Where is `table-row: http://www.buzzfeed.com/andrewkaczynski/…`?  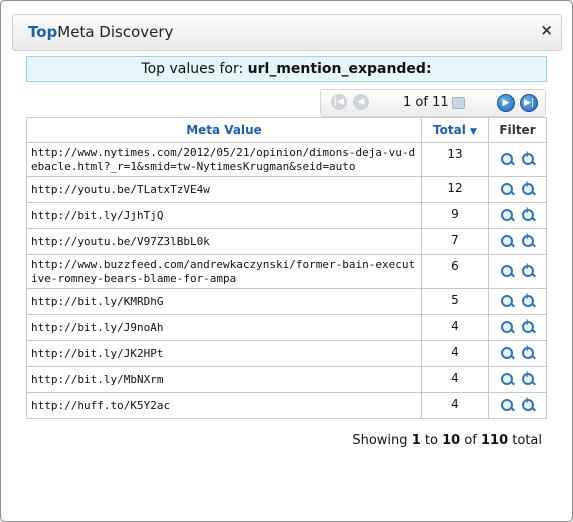 table-row: http://www.buzzfeed.com/andrewkaczynski/… is located at coordinates (286, 271).